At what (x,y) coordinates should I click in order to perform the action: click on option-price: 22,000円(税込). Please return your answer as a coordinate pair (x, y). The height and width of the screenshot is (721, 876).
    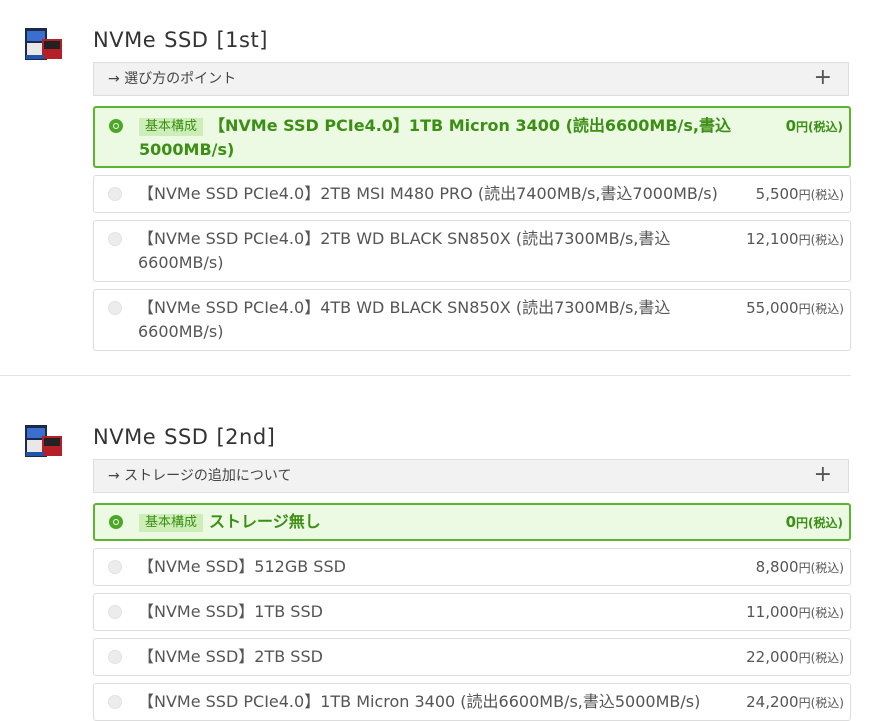
    Looking at the image, I should click on (795, 657).